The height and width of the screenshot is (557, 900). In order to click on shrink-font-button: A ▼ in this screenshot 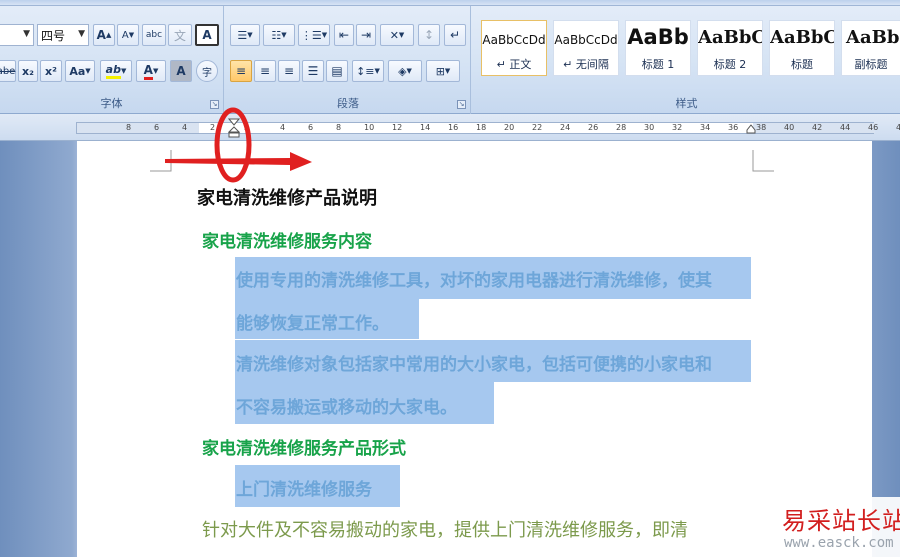, I will do `click(128, 35)`.